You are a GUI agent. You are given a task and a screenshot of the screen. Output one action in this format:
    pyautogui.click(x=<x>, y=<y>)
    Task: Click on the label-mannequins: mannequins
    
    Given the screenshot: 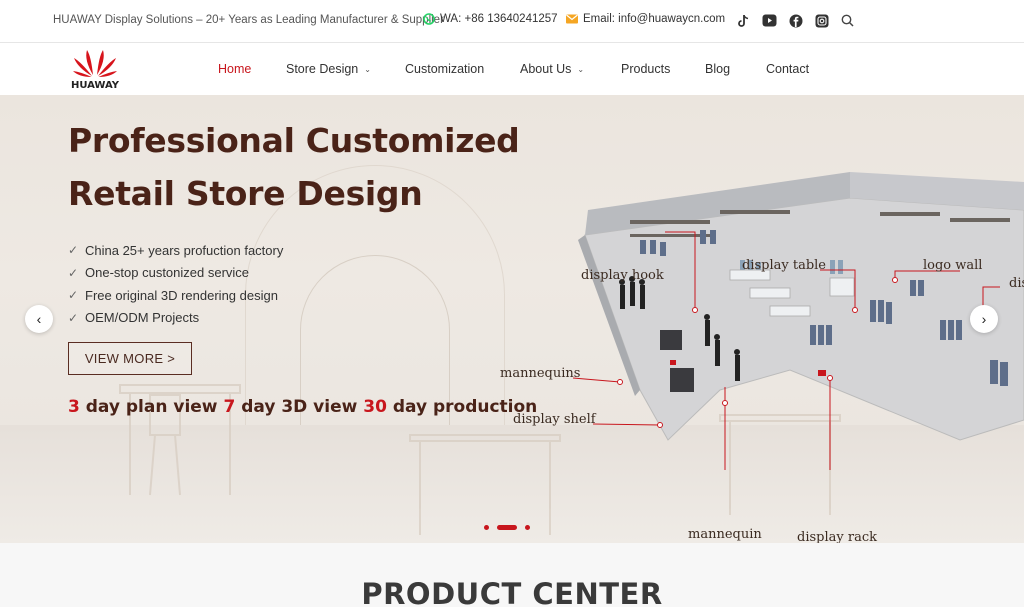 What is the action you would take?
    pyautogui.click(x=540, y=373)
    